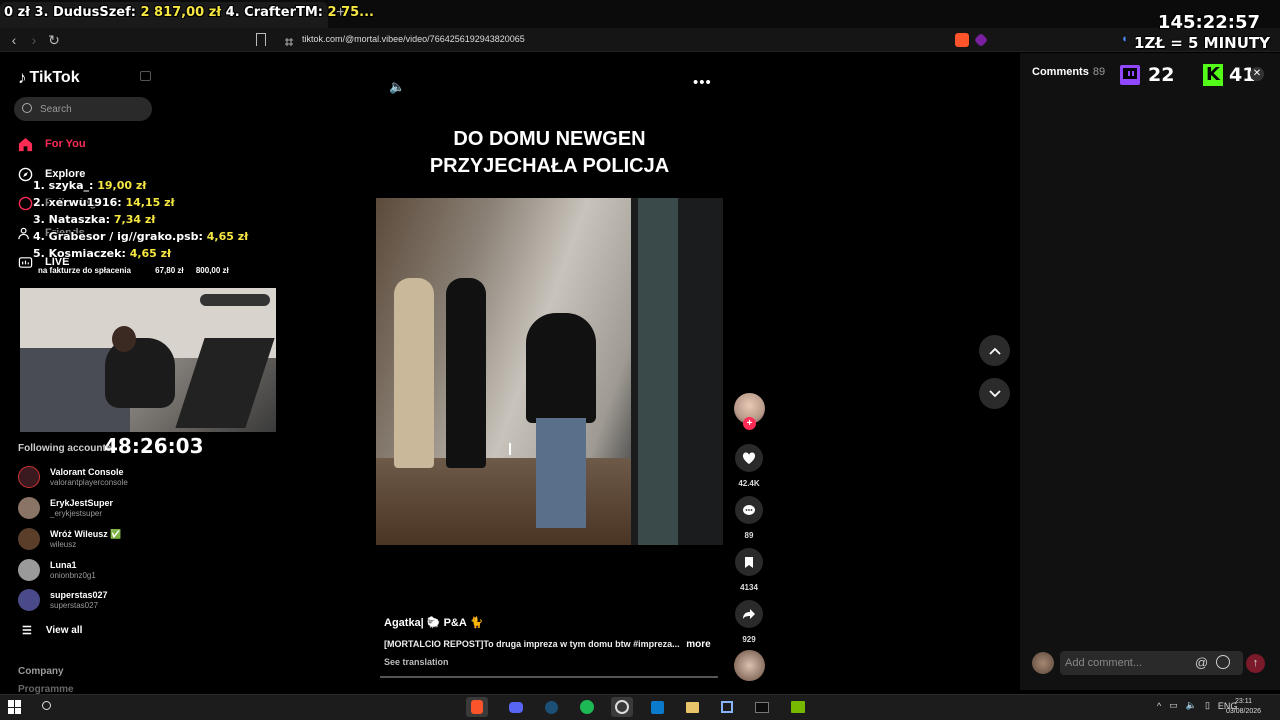 Image resolution: width=1280 pixels, height=720 pixels. I want to click on bookmark-icon, so click(261, 39).